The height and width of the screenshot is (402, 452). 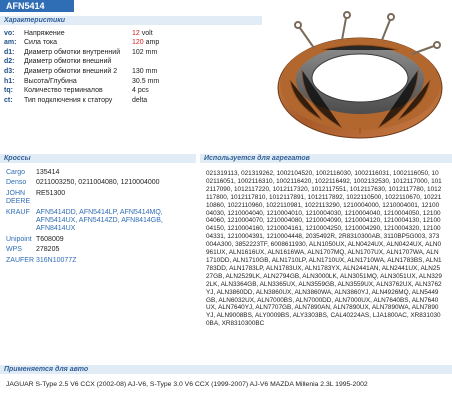 What do you see at coordinates (21, 183) in the screenshot?
I see `cross-brand-link: Denso` at bounding box center [21, 183].